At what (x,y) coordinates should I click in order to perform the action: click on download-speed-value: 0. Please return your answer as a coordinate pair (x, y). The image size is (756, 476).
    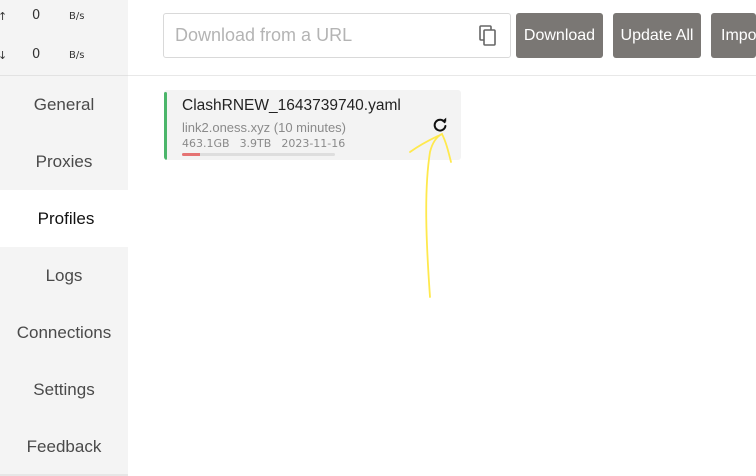
    Looking at the image, I should click on (36, 54).